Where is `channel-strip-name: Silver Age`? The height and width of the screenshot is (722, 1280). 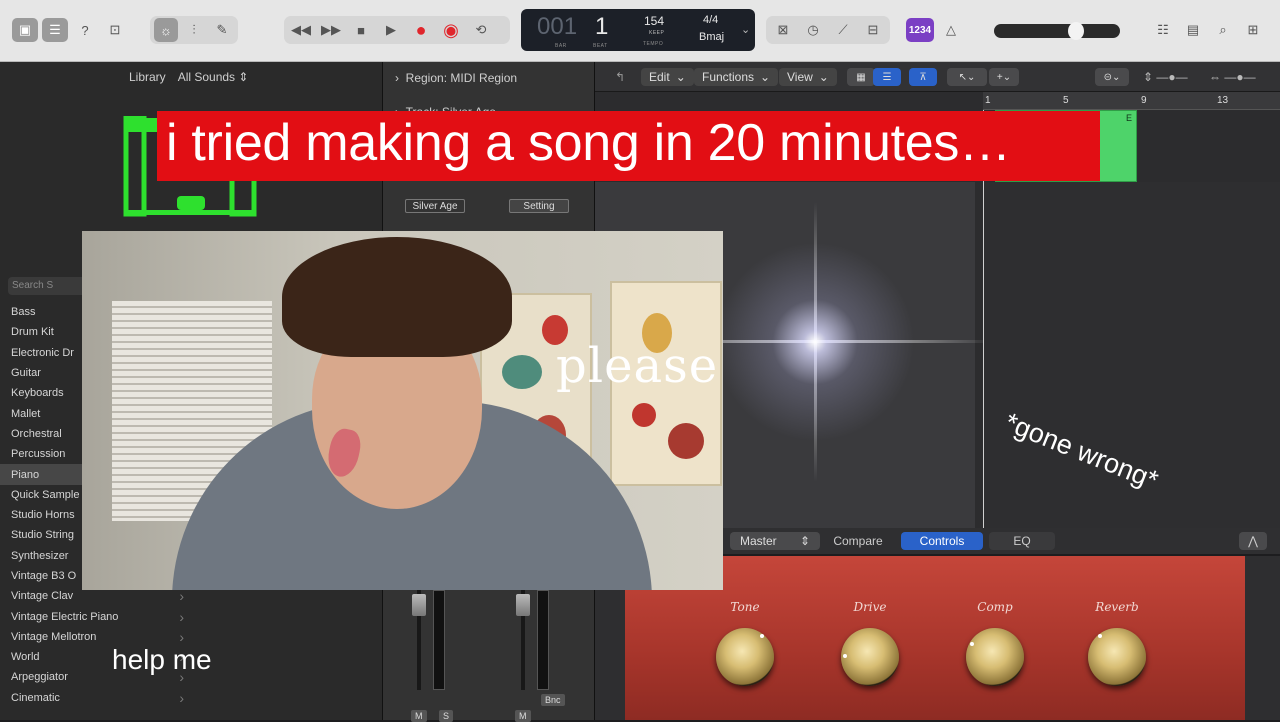 channel-strip-name: Silver Age is located at coordinates (435, 206).